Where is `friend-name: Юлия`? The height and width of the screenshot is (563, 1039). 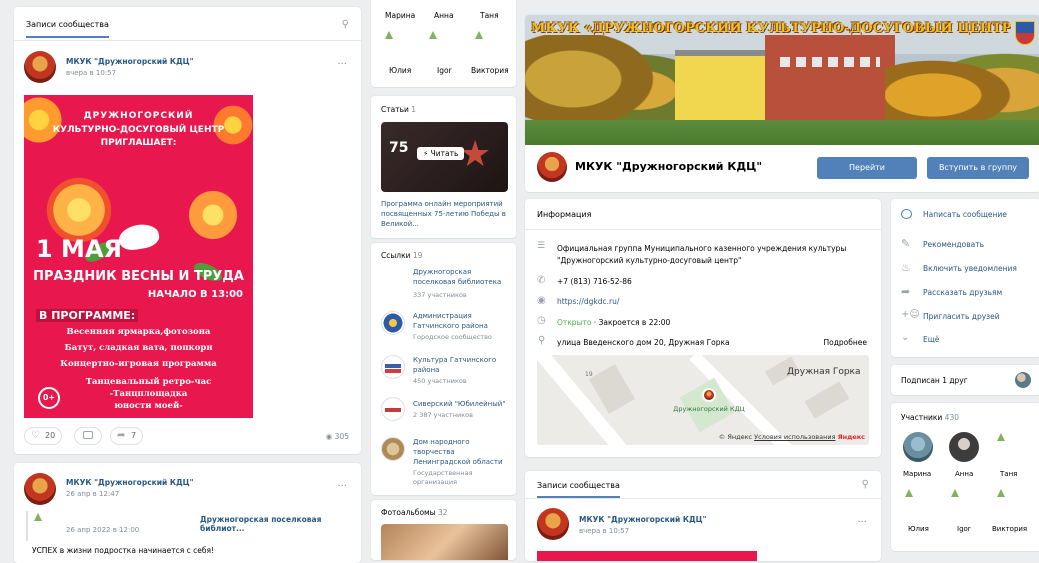
friend-name: Юлия is located at coordinates (400, 70).